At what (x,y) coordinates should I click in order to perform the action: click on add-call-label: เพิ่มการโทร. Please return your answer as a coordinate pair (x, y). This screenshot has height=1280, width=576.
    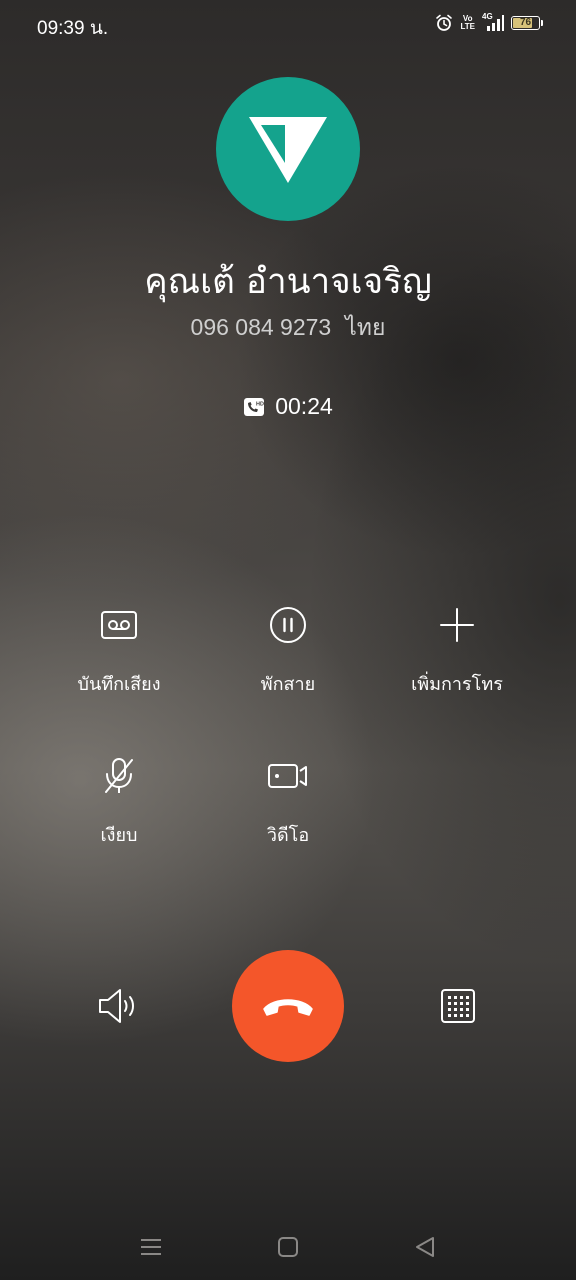
    Looking at the image, I should click on (457, 684).